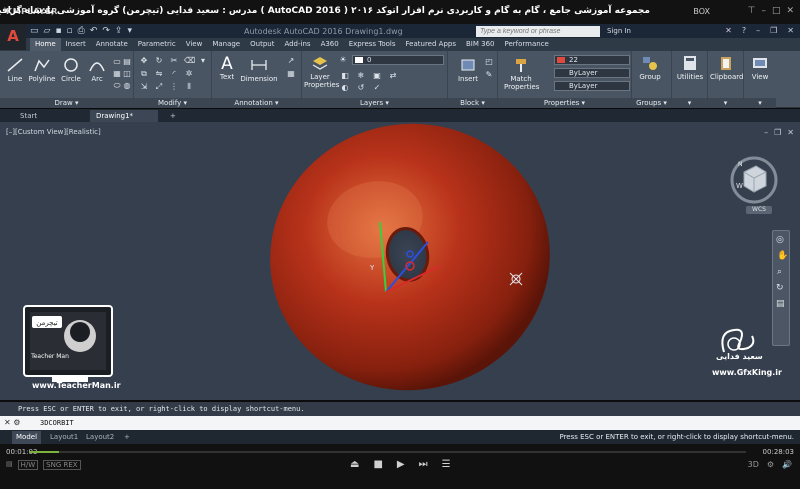 This screenshot has width=800, height=489. I want to click on tab-home: Home, so click(45, 44).